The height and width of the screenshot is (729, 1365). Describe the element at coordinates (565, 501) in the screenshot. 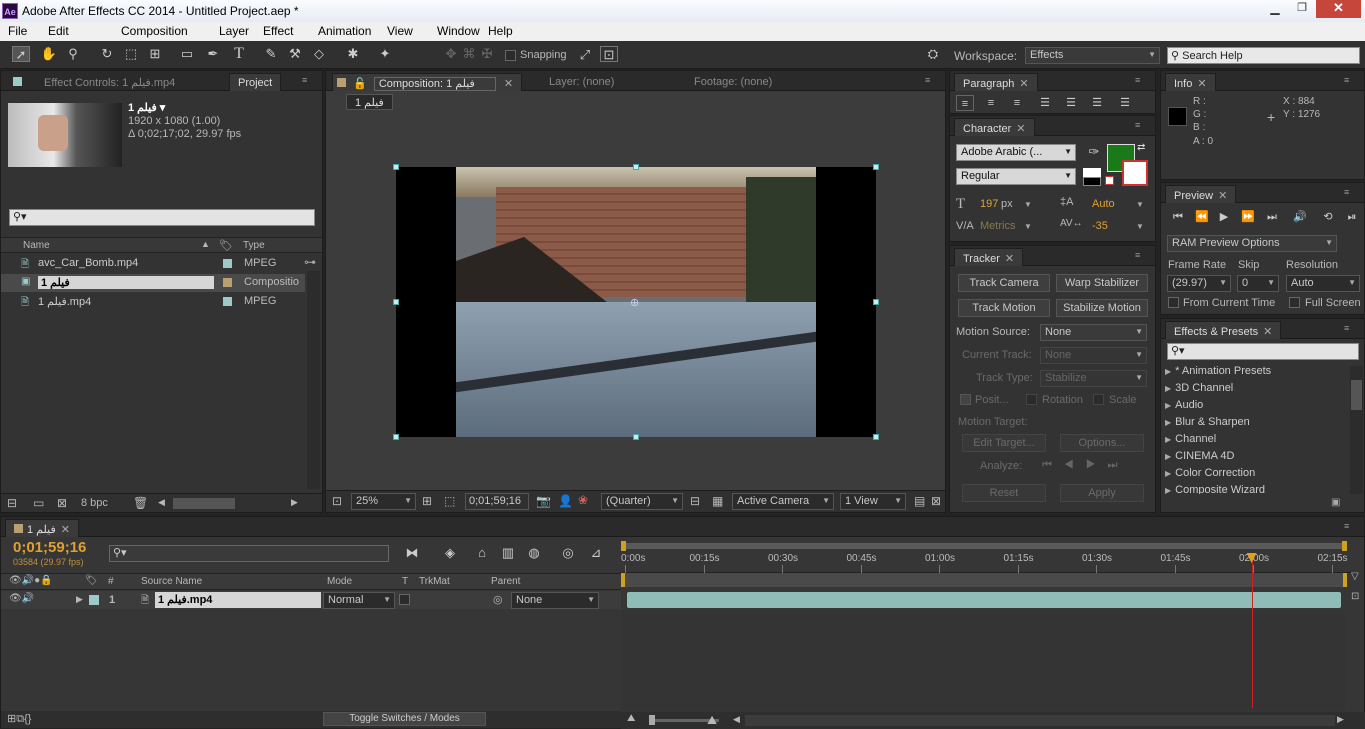

I see `show-snapshot-icon: 👤` at that location.